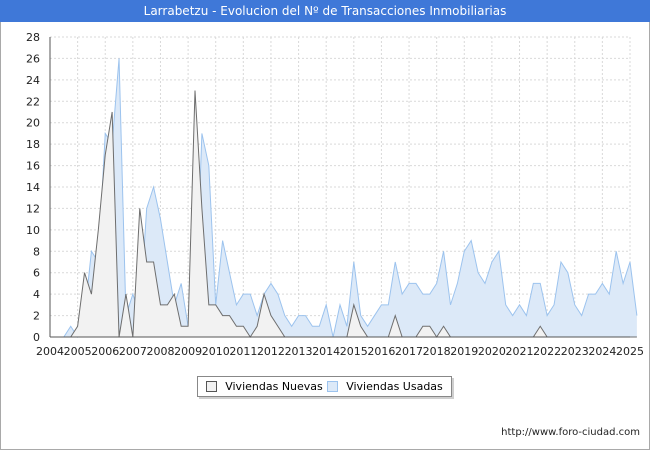 The width and height of the screenshot is (650, 450). What do you see at coordinates (271, 351) in the screenshot?
I see `x-tick-label: 2012` at bounding box center [271, 351].